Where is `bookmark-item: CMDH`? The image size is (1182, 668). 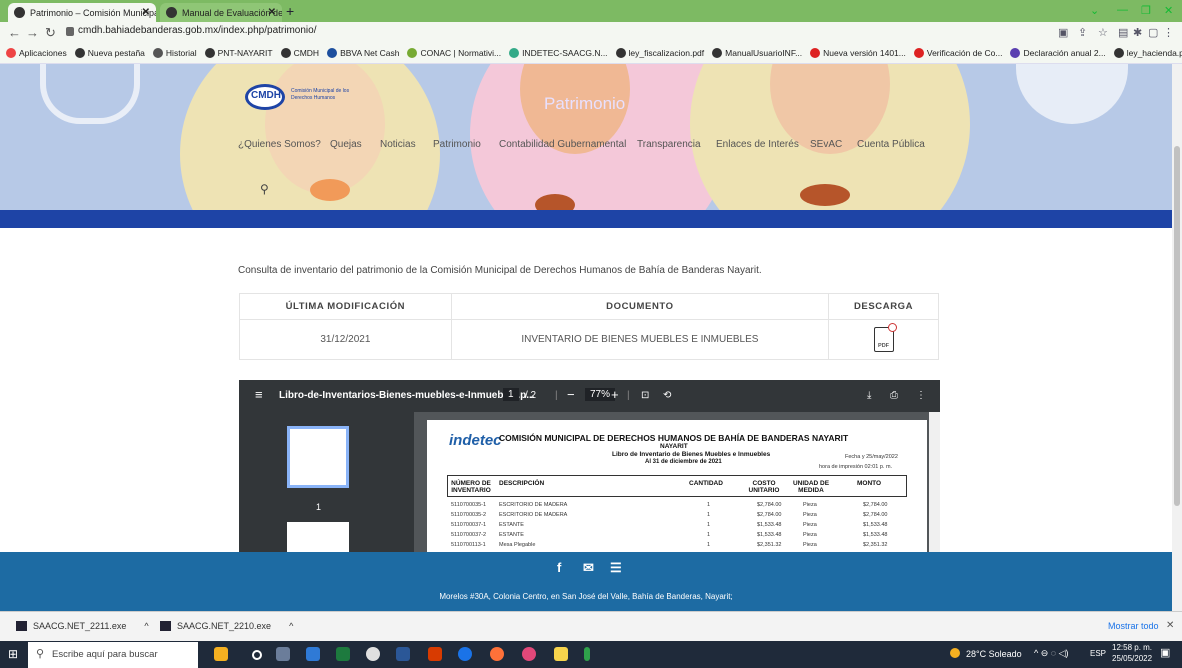
bookmark-item: CMDH is located at coordinates (299, 53).